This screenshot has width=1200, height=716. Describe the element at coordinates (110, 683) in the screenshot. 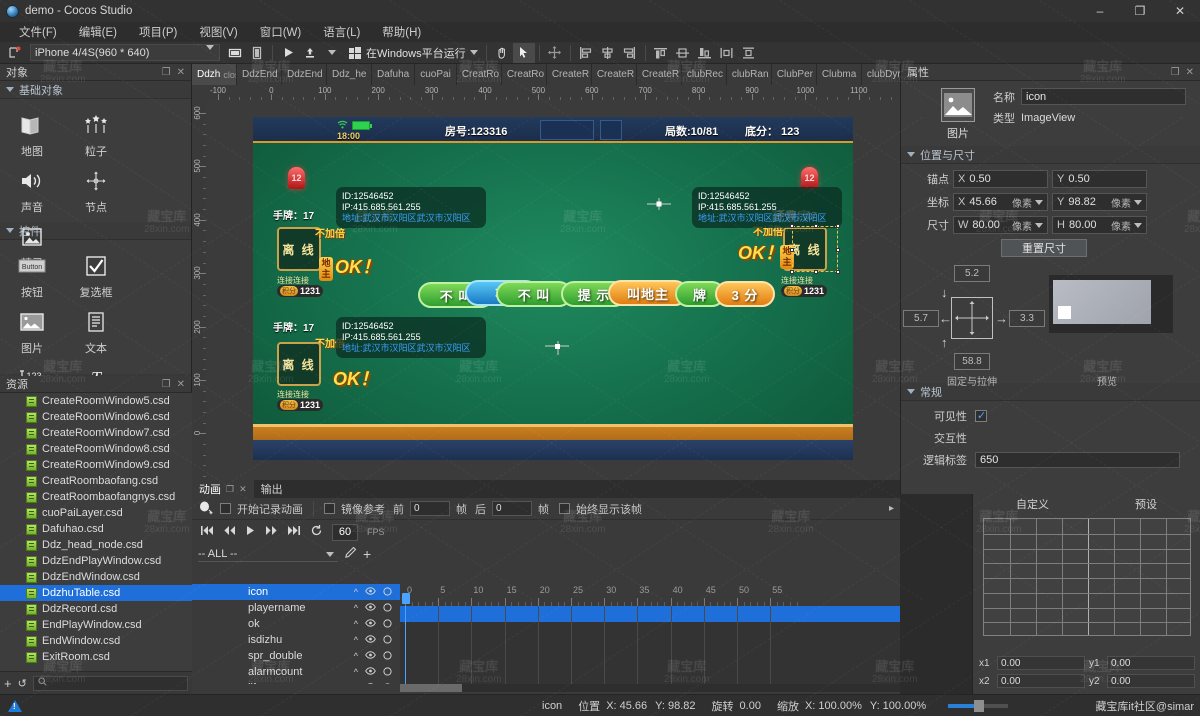

I see `search-input` at that location.